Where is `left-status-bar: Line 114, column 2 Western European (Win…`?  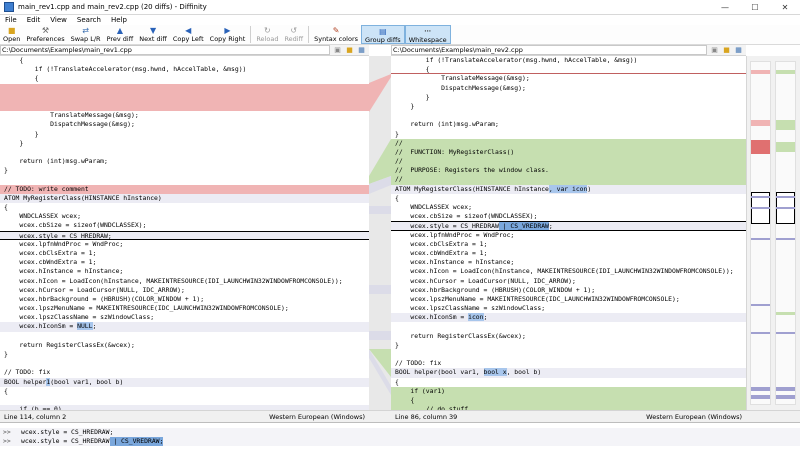
left-status-bar: Line 114, column 2 Western European (Win… is located at coordinates (184, 416).